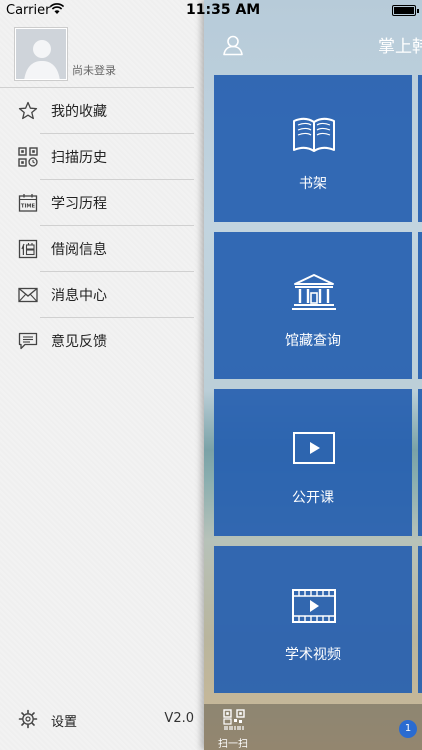 The width and height of the screenshot is (422, 750). What do you see at coordinates (223, 10) in the screenshot?
I see `status-time: 11:35 AM` at bounding box center [223, 10].